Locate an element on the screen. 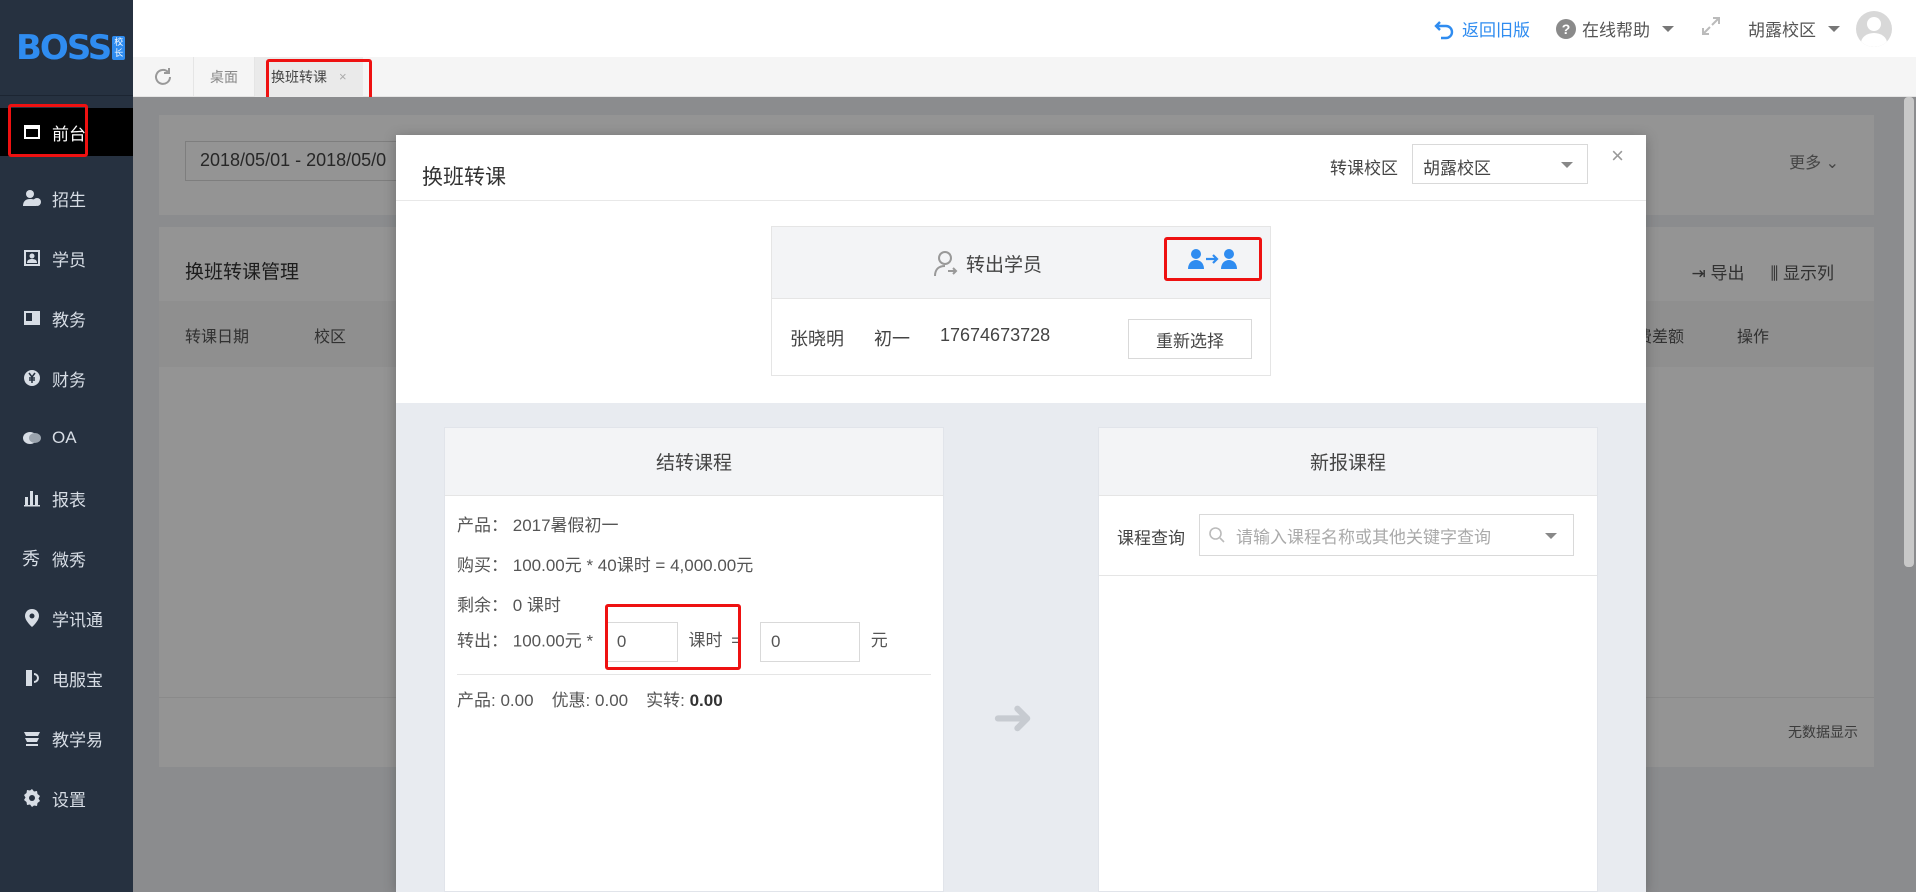  transfer-campus-value: 胡露校区 is located at coordinates (1457, 168).